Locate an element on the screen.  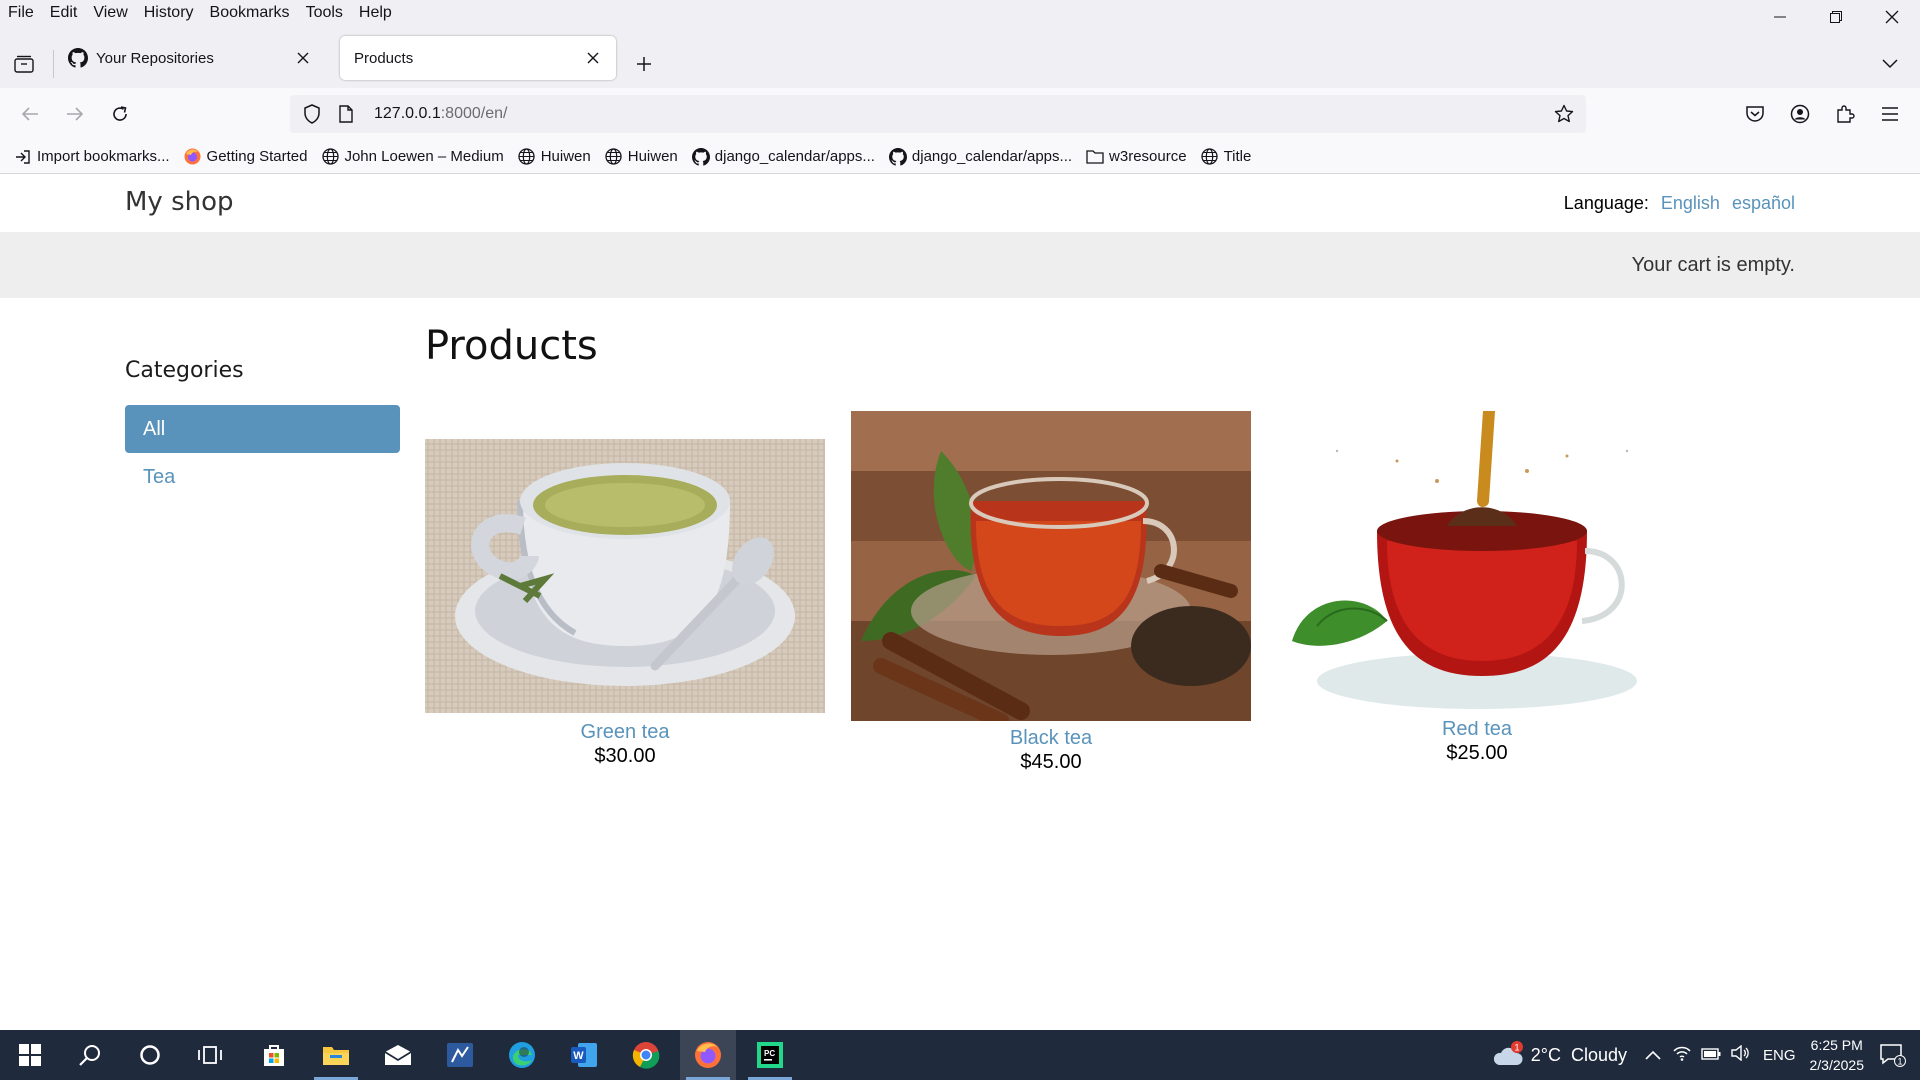
bookmark-w3resource: w3resource is located at coordinates (1136, 157).